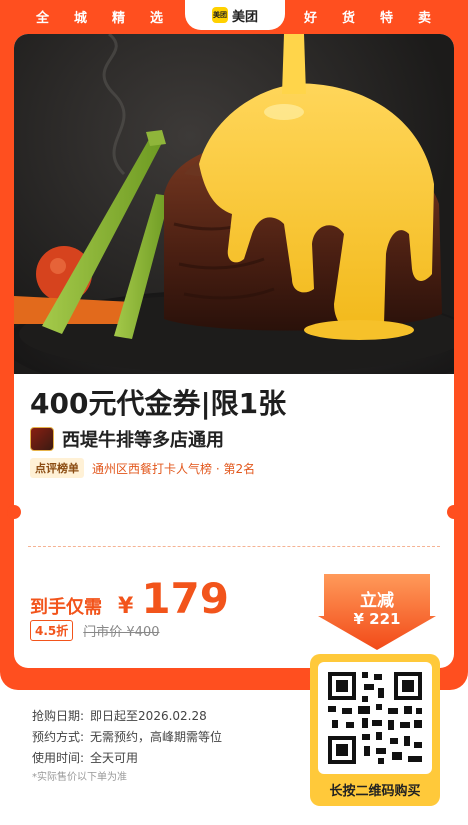 The image size is (468, 825). Describe the element at coordinates (310, 18) in the screenshot. I see `slogan-char: 好` at that location.